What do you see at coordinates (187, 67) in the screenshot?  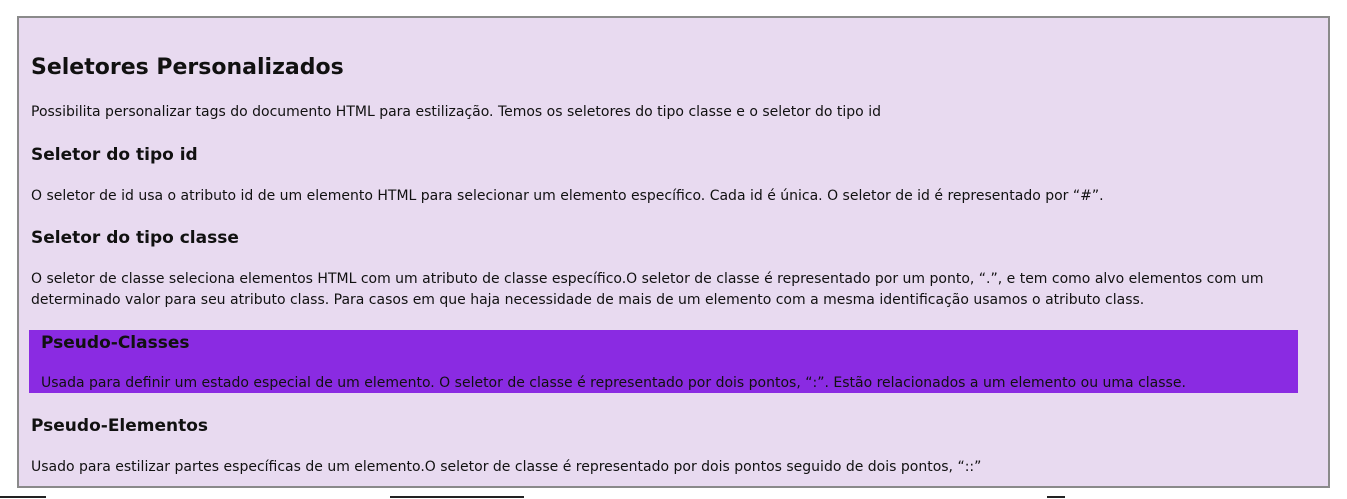 I see `page-title: Seletores Personalizados` at bounding box center [187, 67].